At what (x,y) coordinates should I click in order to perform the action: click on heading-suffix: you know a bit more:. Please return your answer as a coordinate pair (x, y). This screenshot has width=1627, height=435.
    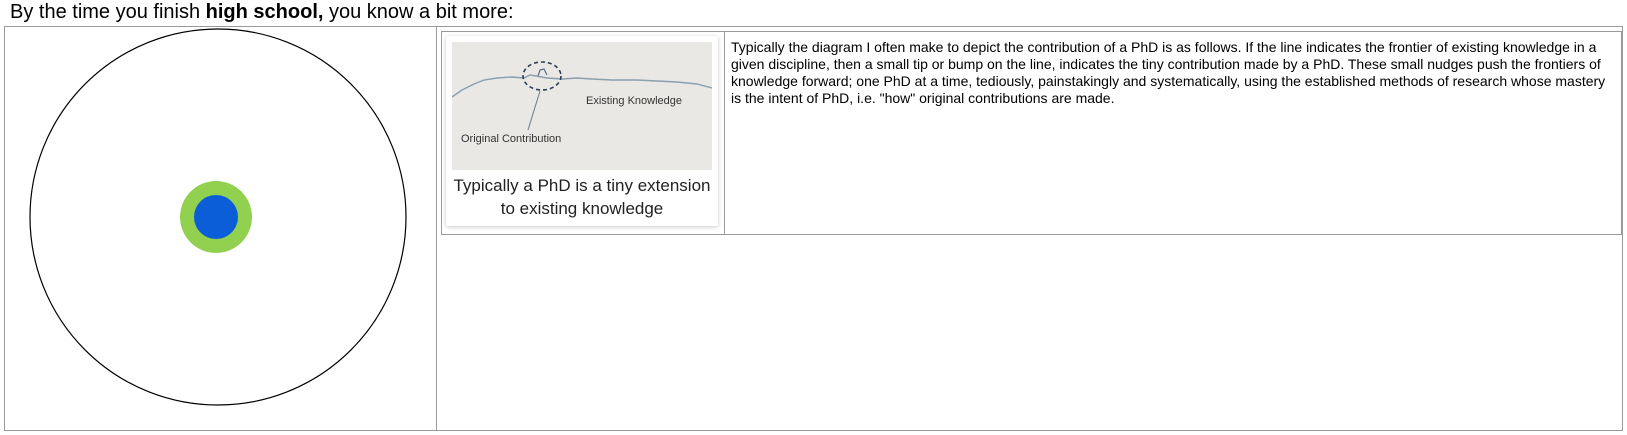
    Looking at the image, I should click on (418, 12).